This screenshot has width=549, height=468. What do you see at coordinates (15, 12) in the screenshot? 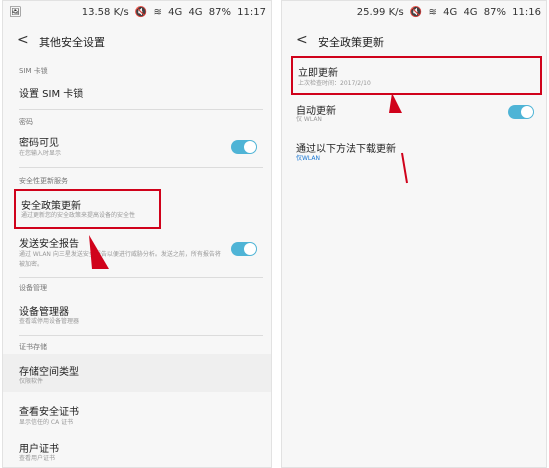
I see `gallery-notification-icon: 🖼` at bounding box center [15, 12].